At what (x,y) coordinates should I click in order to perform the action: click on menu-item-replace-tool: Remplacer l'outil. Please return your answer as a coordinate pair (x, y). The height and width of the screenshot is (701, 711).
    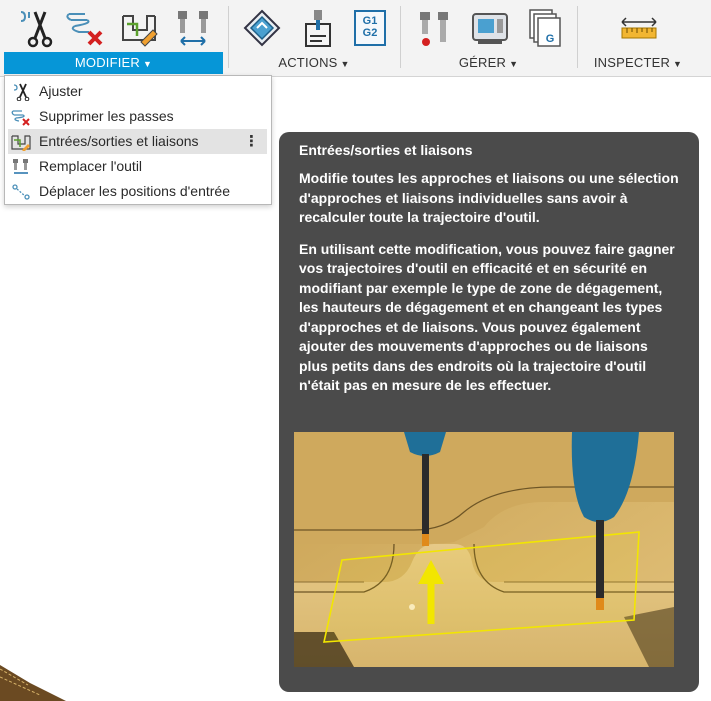
    Looking at the image, I should click on (137, 166).